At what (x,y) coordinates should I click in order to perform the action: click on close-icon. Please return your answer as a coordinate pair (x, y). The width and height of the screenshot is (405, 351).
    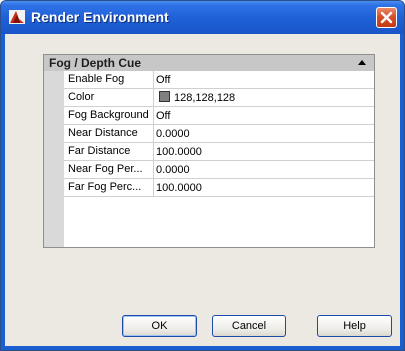
    Looking at the image, I should click on (386, 17).